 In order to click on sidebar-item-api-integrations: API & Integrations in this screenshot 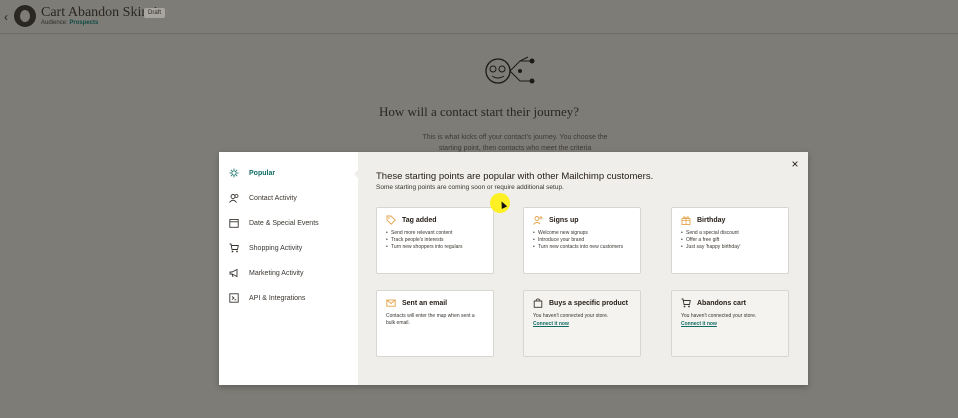, I will do `click(267, 298)`.